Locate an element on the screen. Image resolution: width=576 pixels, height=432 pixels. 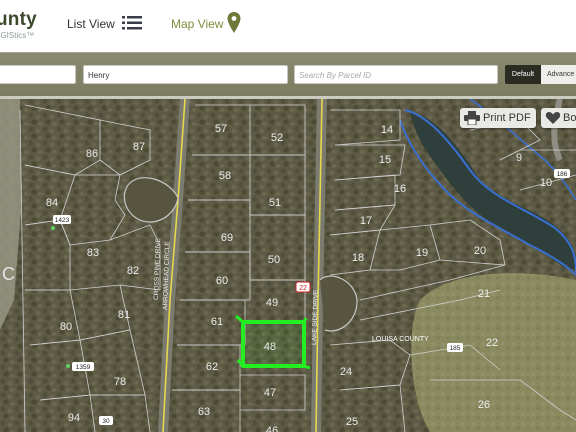
address-badge: 1359 is located at coordinates (83, 367).